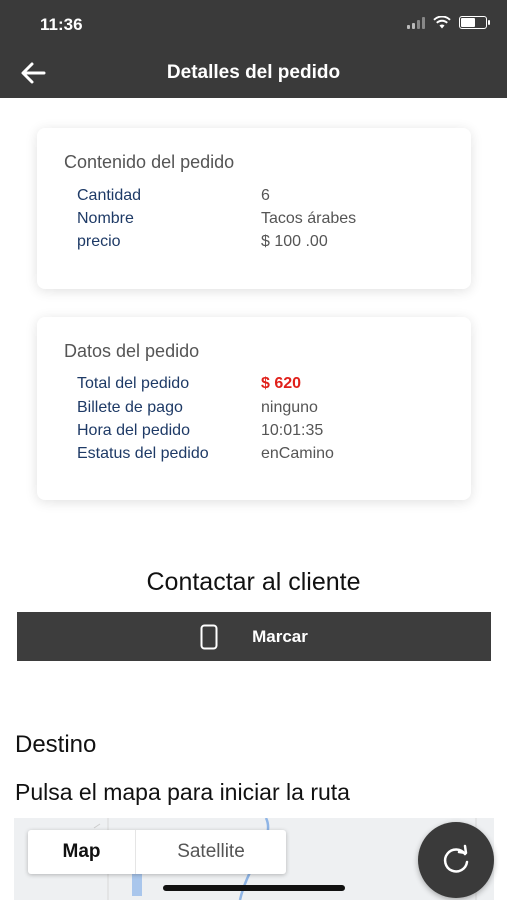  Describe the element at coordinates (61, 24) in the screenshot. I see `status-time: 11:36` at that location.